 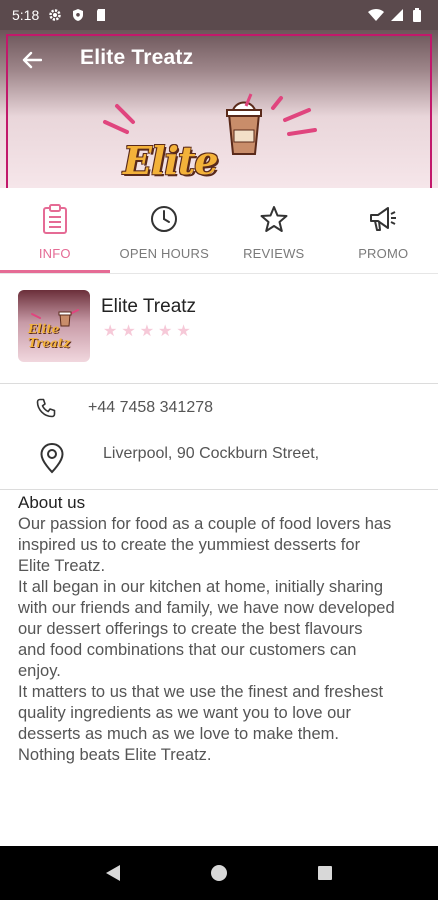 I want to click on clipboard-icon, so click(x=55, y=219).